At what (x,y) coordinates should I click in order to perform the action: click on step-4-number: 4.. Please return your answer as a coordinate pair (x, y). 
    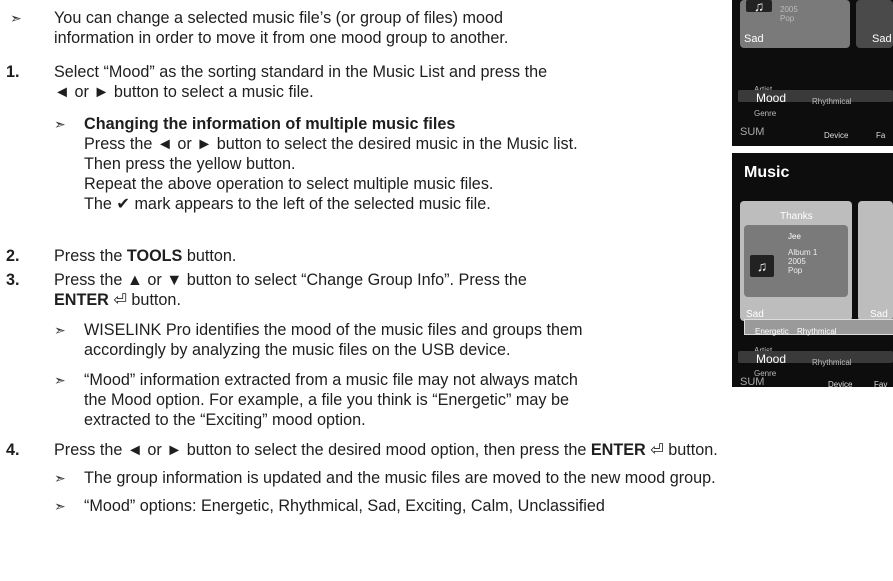
    Looking at the image, I should click on (13, 450).